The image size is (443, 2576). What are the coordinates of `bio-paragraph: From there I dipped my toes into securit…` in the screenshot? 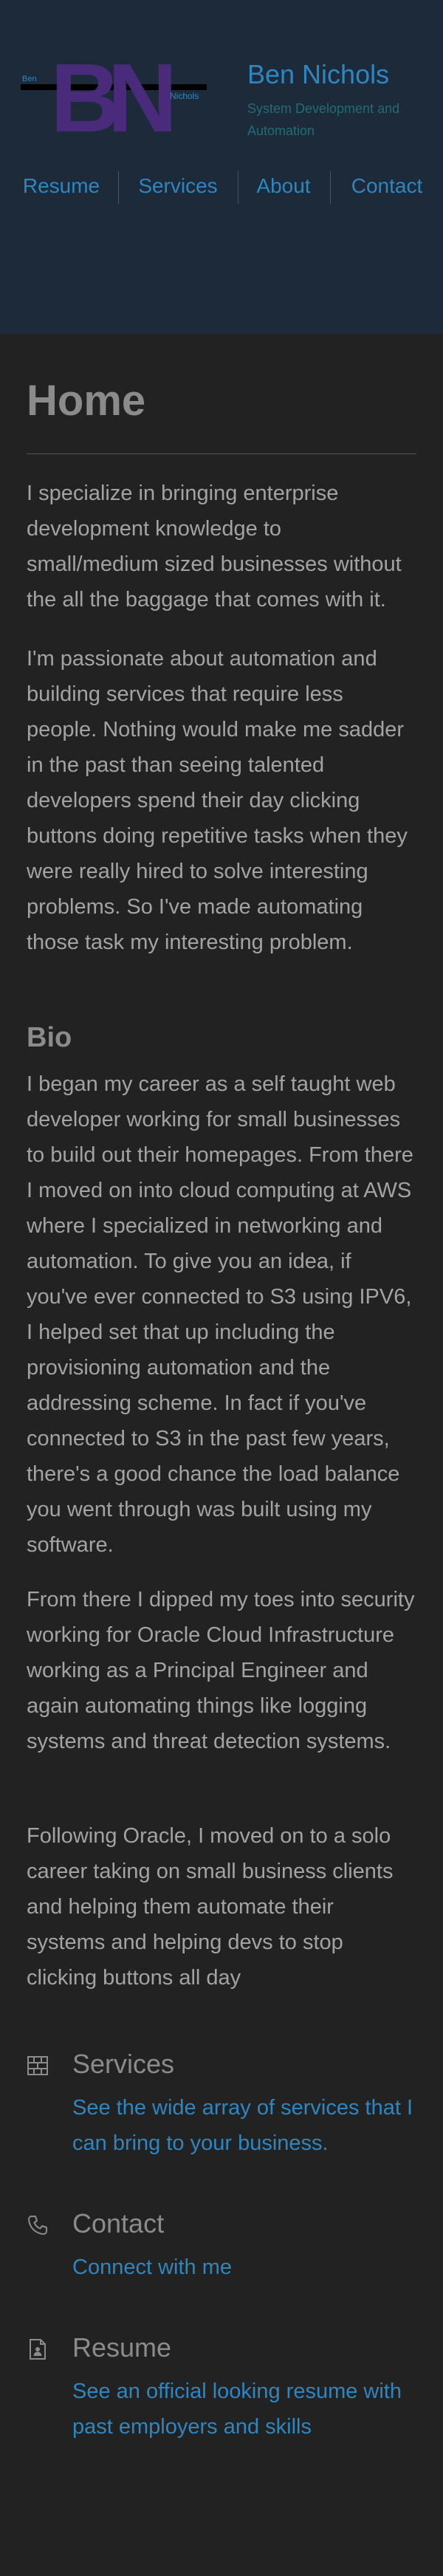 It's located at (221, 1670).